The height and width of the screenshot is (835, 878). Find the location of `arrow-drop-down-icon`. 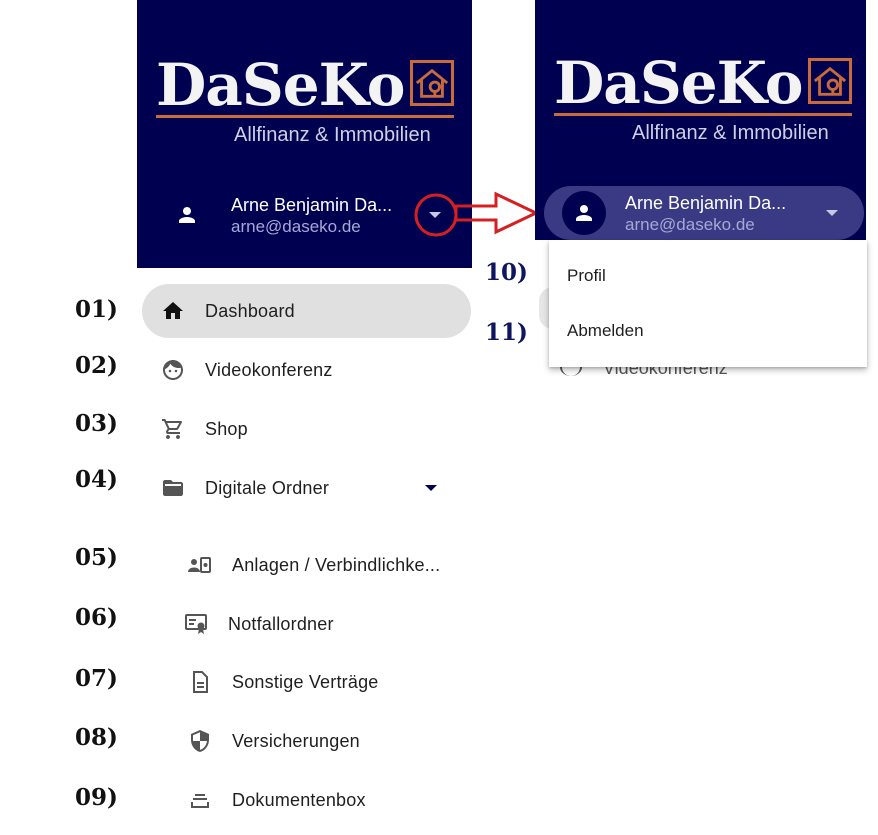

arrow-drop-down-icon is located at coordinates (431, 488).